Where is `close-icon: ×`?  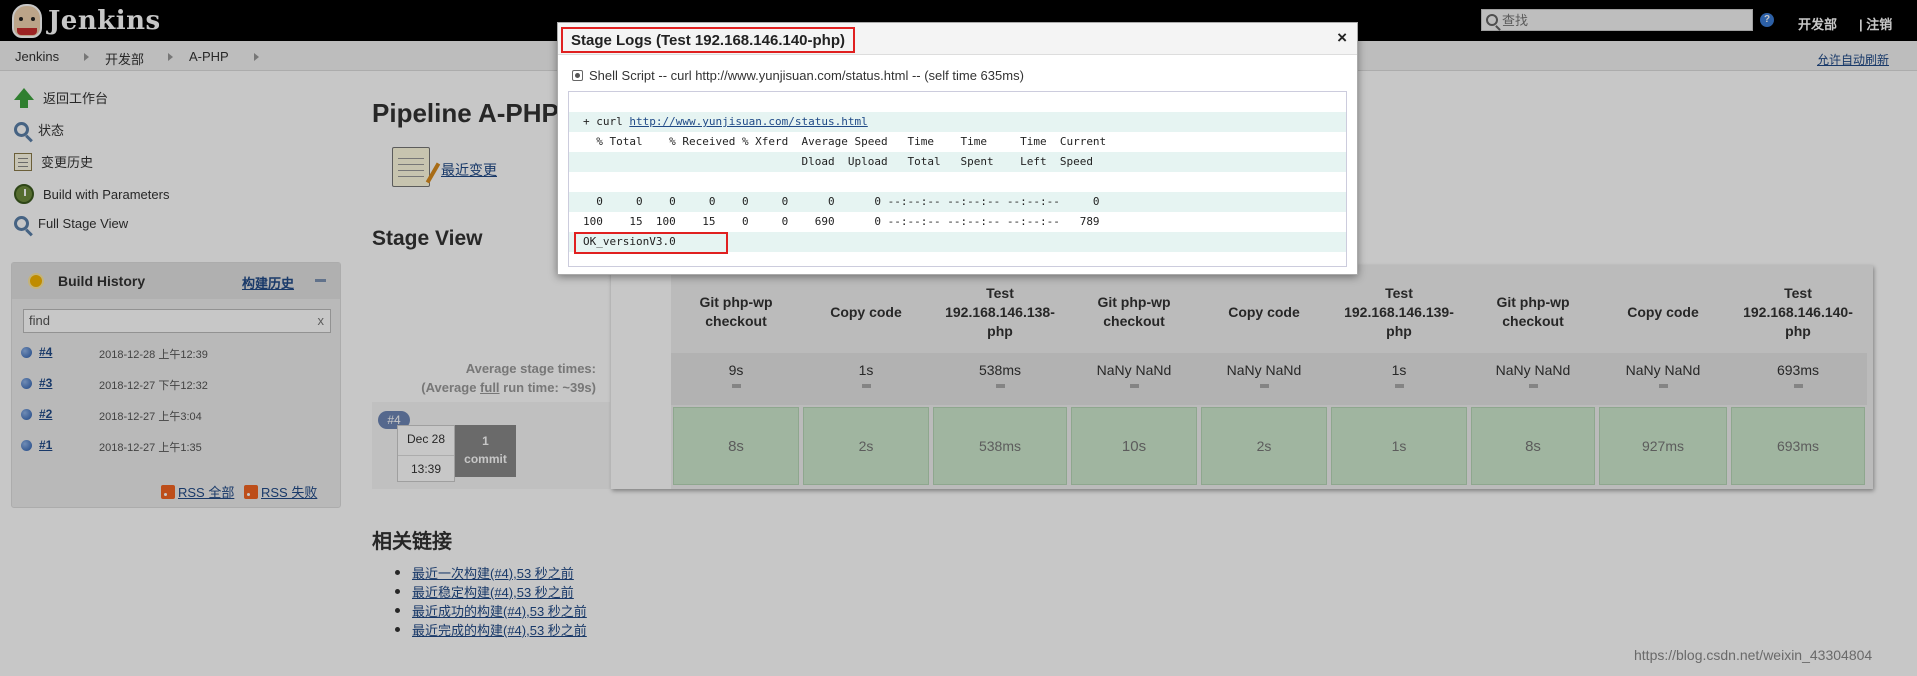
close-icon: × is located at coordinates (1342, 38).